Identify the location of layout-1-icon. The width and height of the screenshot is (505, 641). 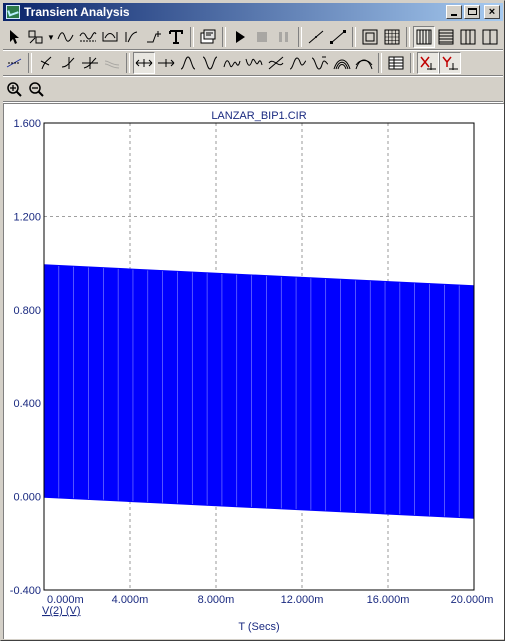
(424, 37).